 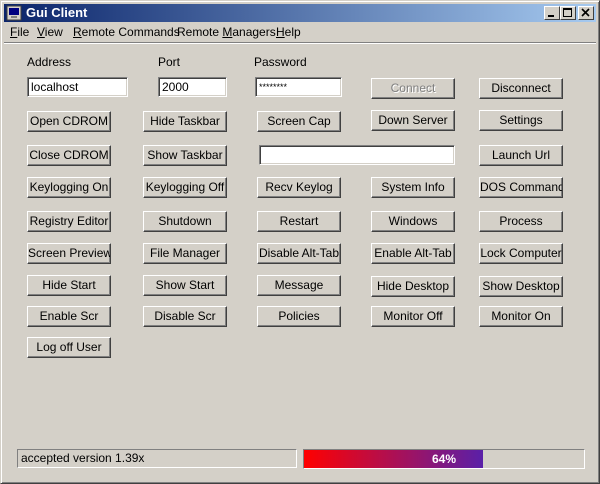 What do you see at coordinates (185, 187) in the screenshot?
I see `keylogging-off-button: Keylogging Off` at bounding box center [185, 187].